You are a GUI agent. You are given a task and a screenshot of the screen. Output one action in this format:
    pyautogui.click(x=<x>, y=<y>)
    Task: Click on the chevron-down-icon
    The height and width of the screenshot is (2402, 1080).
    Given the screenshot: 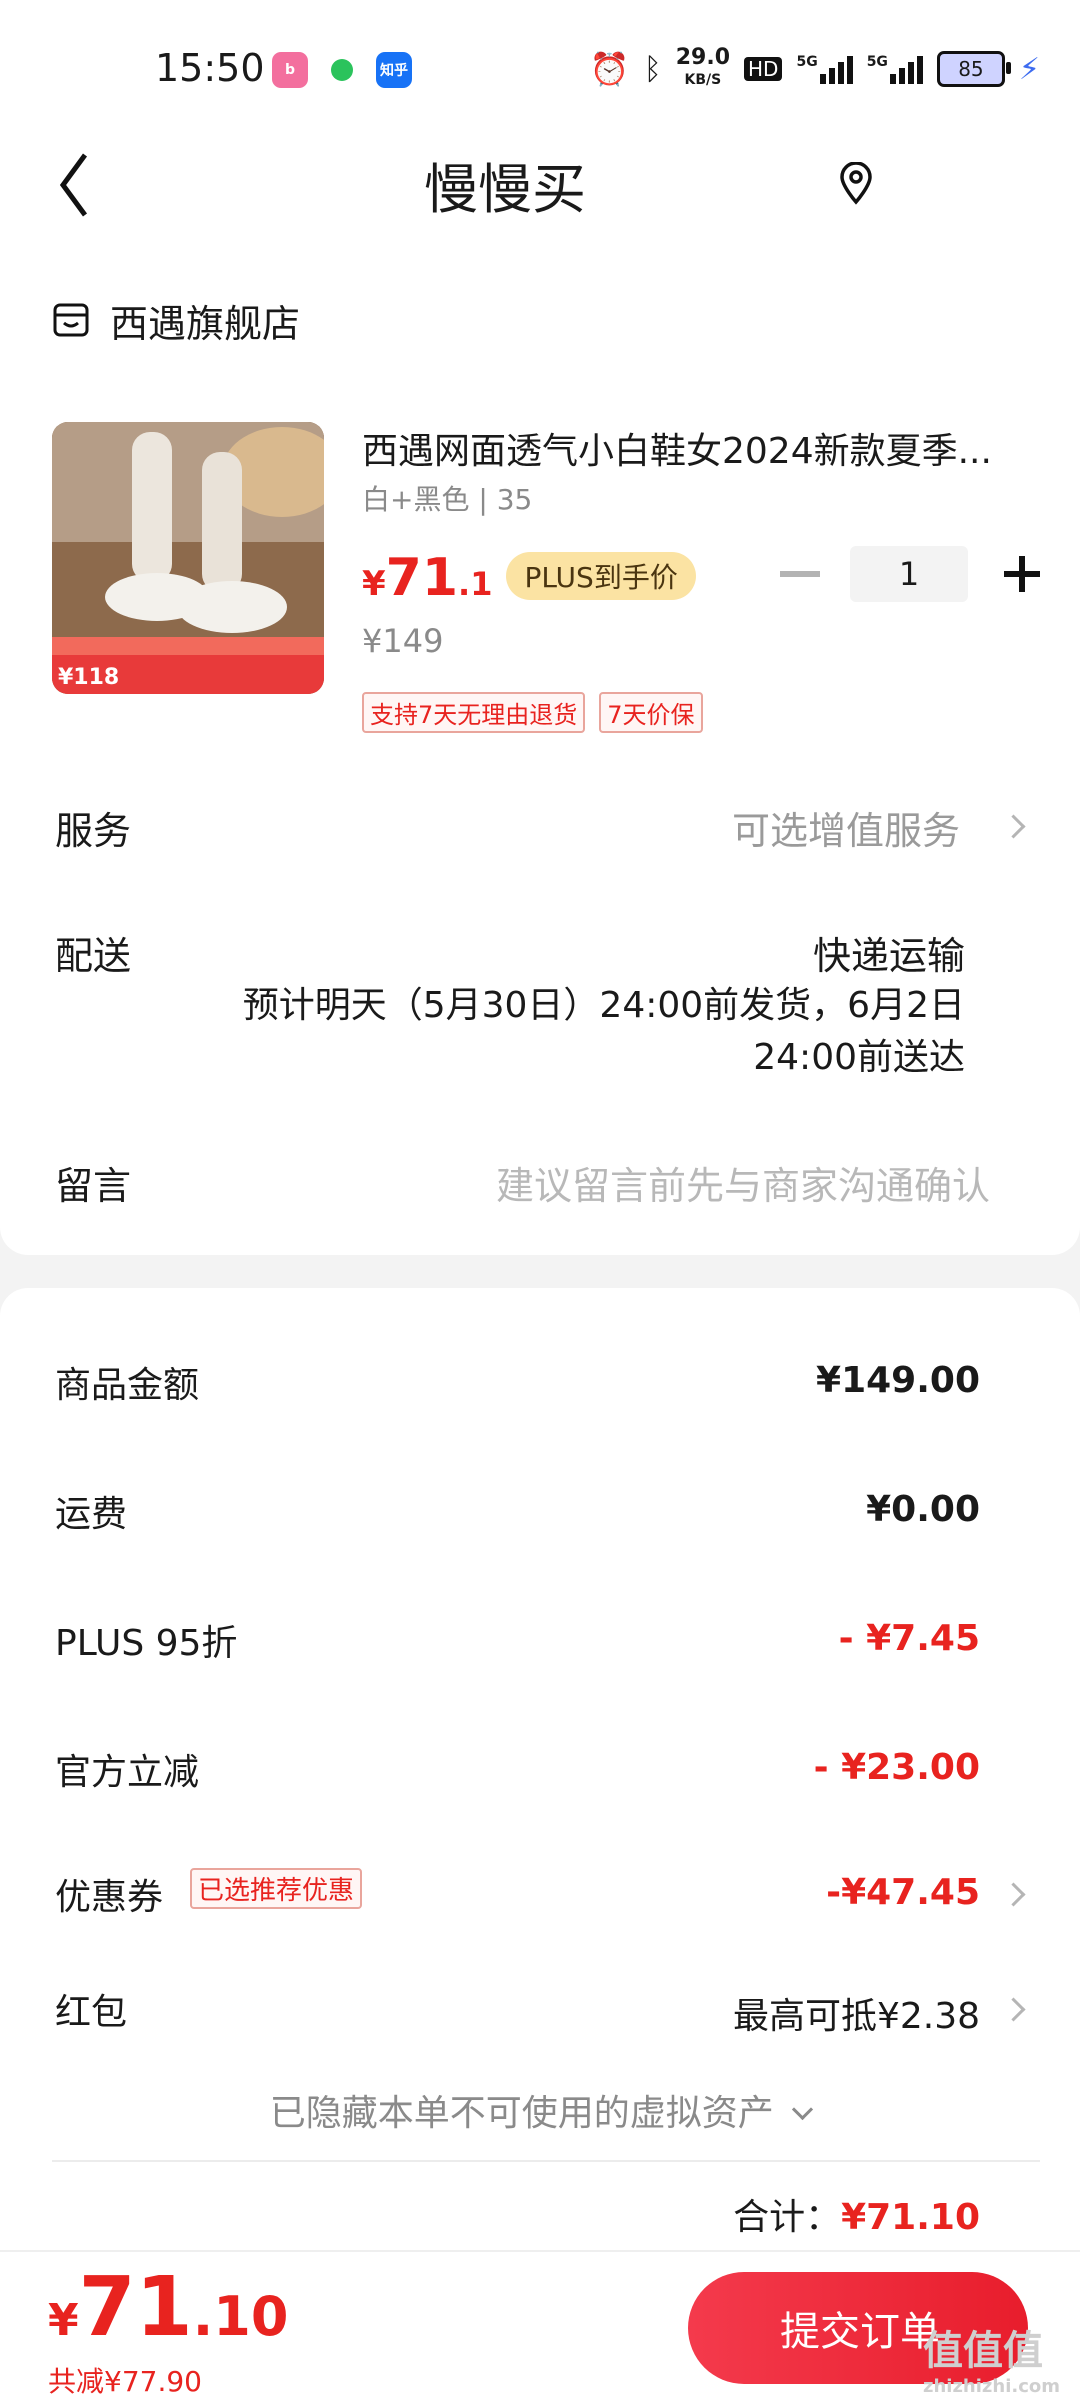 What is the action you would take?
    pyautogui.click(x=803, y=2109)
    